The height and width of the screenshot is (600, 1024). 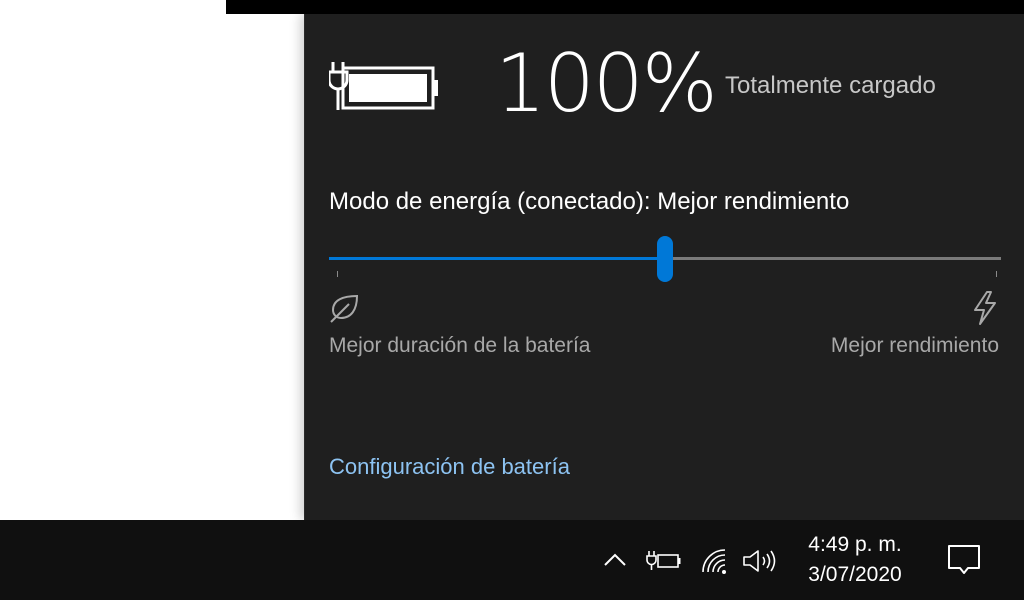 I want to click on slider-tick-start, so click(x=337, y=274).